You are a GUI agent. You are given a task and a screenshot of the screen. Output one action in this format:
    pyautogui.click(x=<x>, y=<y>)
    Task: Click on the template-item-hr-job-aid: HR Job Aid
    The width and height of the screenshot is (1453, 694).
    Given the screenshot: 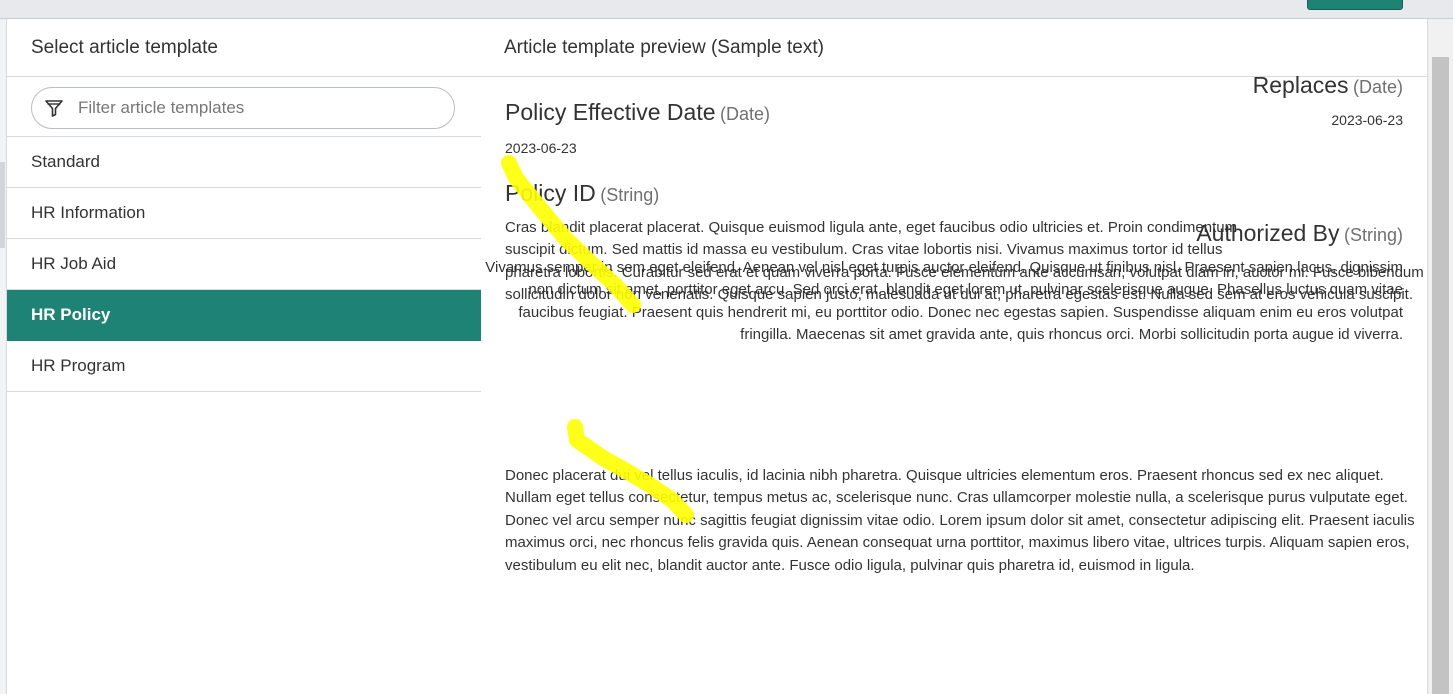 What is the action you would take?
    pyautogui.click(x=244, y=264)
    